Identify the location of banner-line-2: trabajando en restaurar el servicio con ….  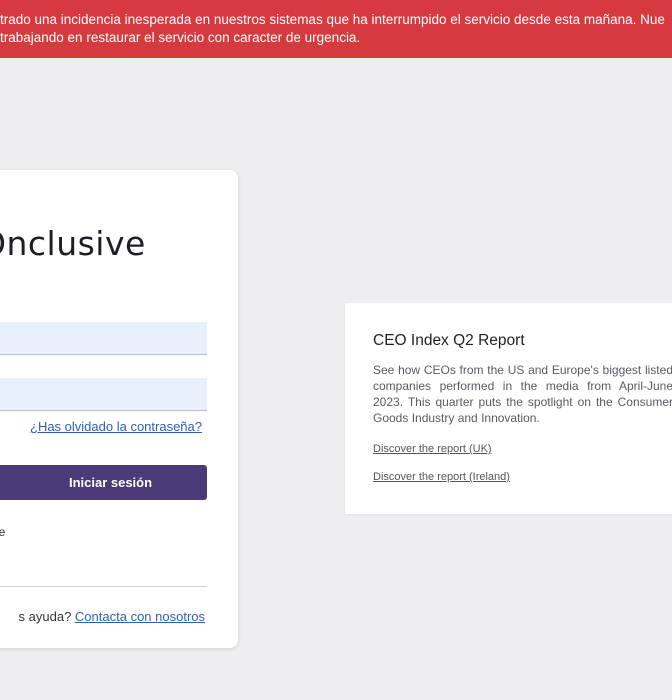
(180, 37).